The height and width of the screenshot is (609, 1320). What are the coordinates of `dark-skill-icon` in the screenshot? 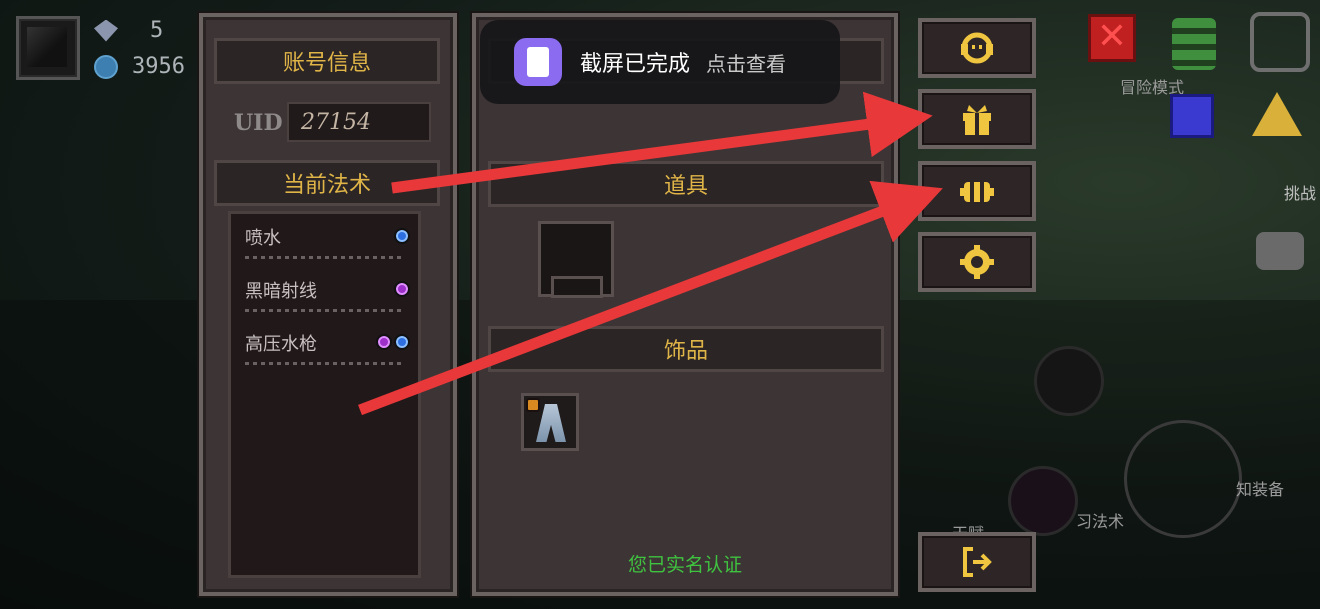 It's located at (1043, 501).